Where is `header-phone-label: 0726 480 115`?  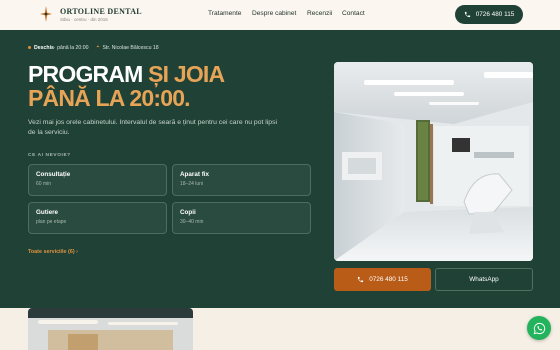
header-phone-label: 0726 480 115 is located at coordinates (495, 14).